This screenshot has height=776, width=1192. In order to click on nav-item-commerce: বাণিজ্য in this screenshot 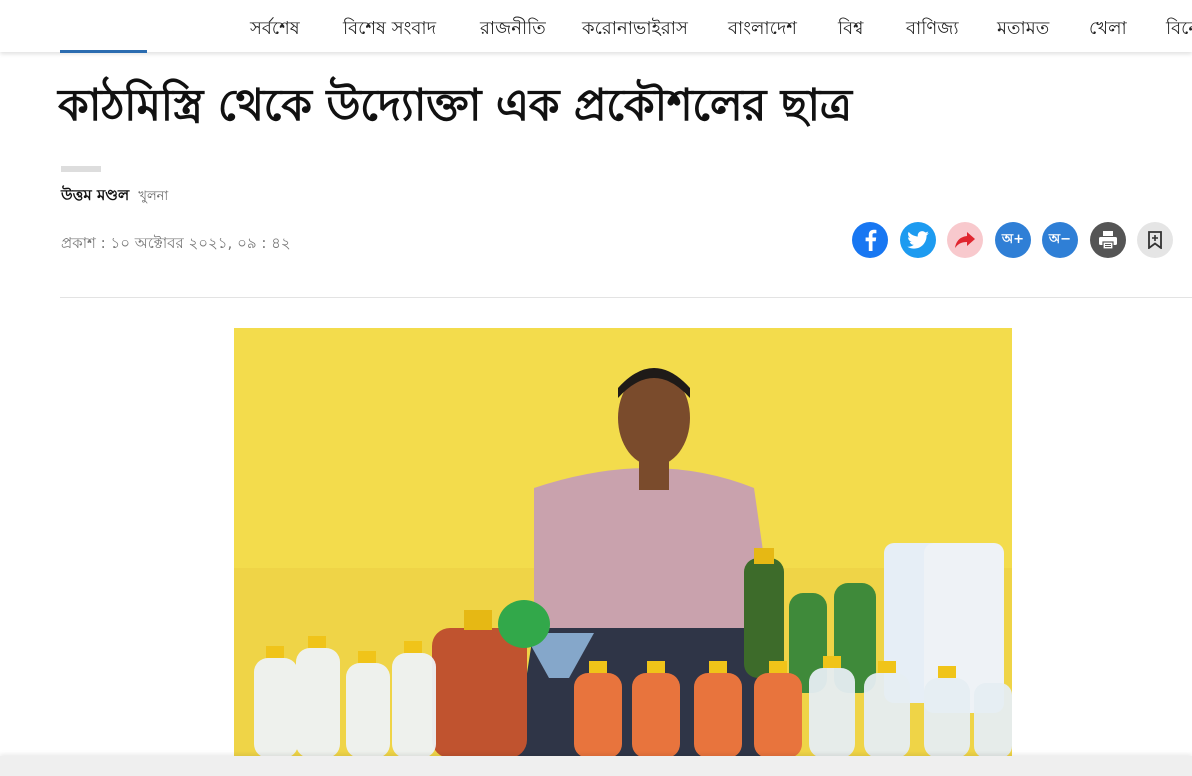, I will do `click(932, 29)`.